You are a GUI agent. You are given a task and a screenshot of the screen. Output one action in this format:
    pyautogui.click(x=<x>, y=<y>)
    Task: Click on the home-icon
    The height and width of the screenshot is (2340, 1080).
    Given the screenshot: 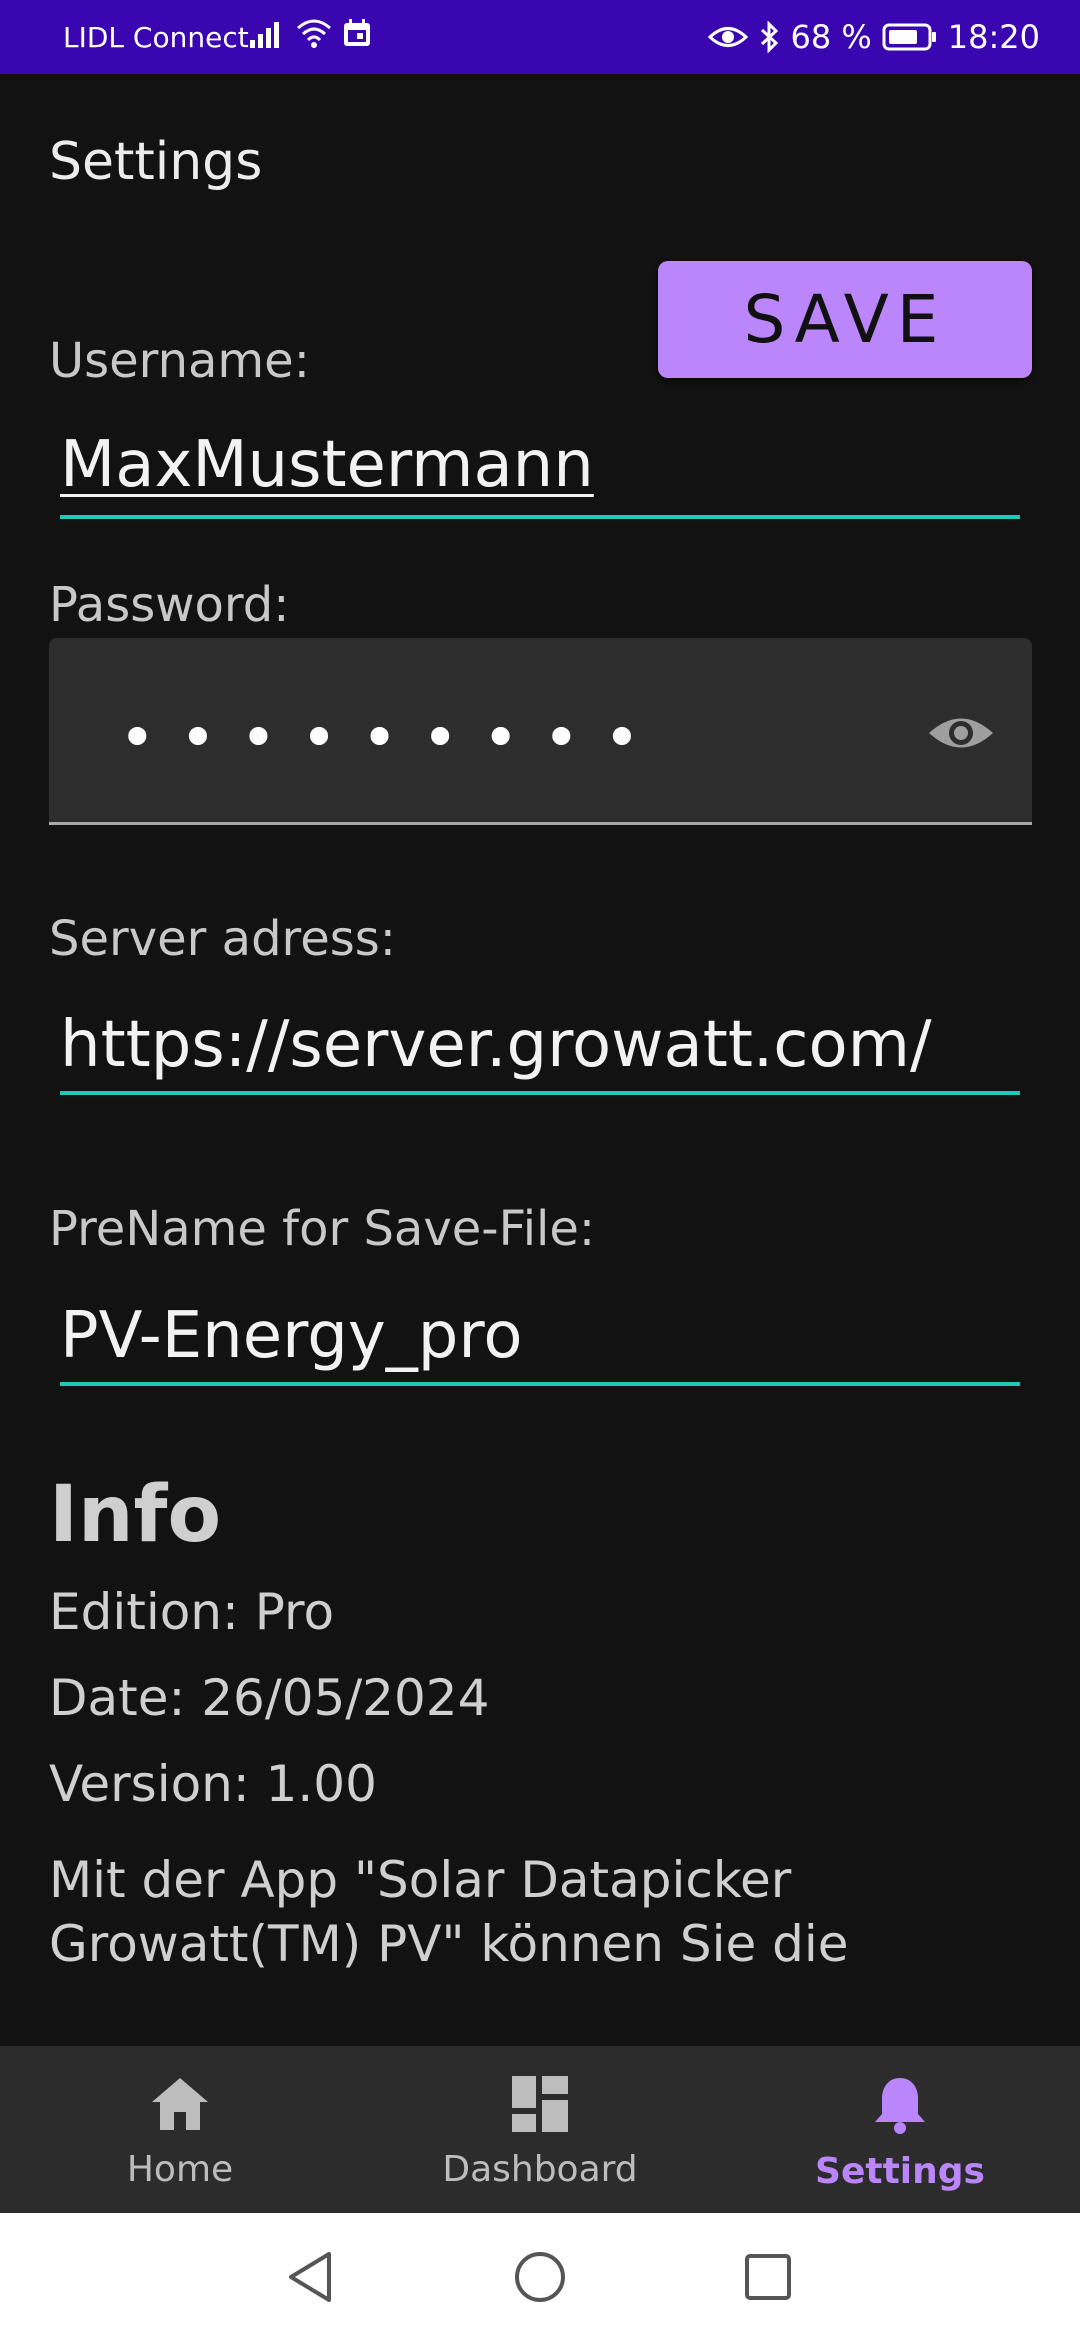 What is the action you would take?
    pyautogui.click(x=180, y=2106)
    